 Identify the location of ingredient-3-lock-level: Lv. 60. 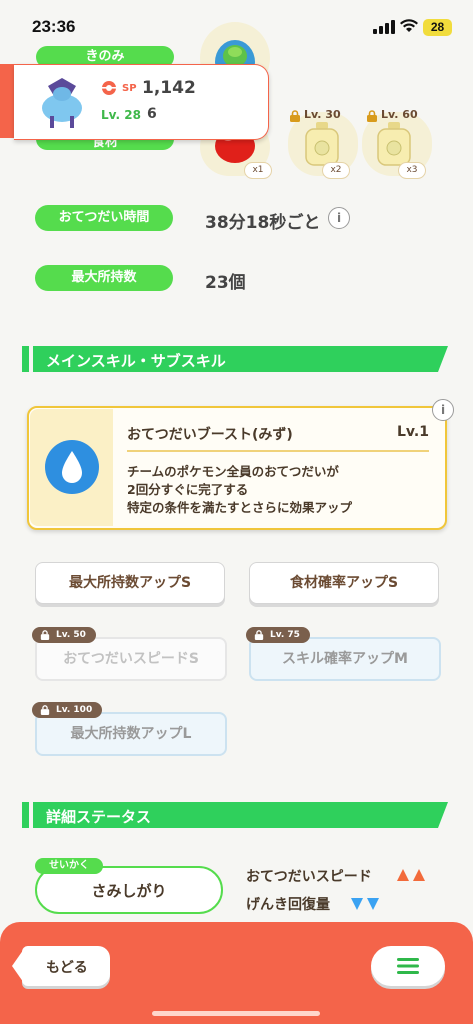
(399, 114).